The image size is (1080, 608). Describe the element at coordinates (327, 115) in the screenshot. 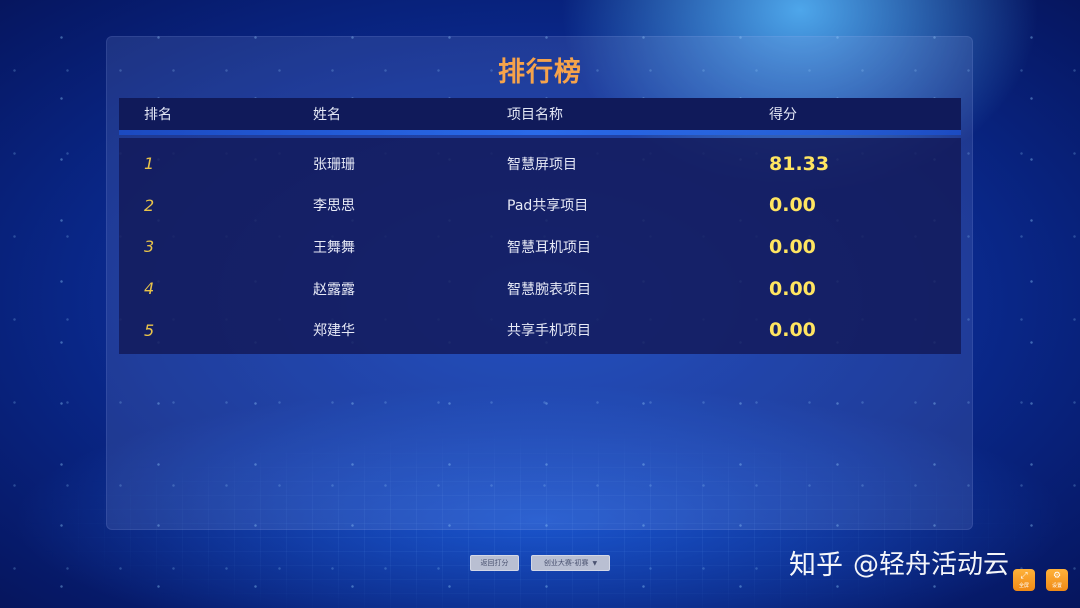

I see `header-name: 姓名` at that location.